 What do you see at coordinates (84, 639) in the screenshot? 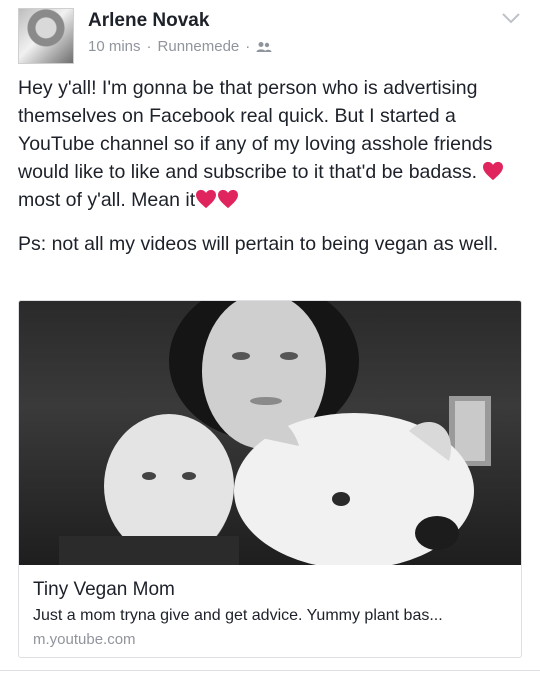
I see `link-domain: m.youtube.com` at bounding box center [84, 639].